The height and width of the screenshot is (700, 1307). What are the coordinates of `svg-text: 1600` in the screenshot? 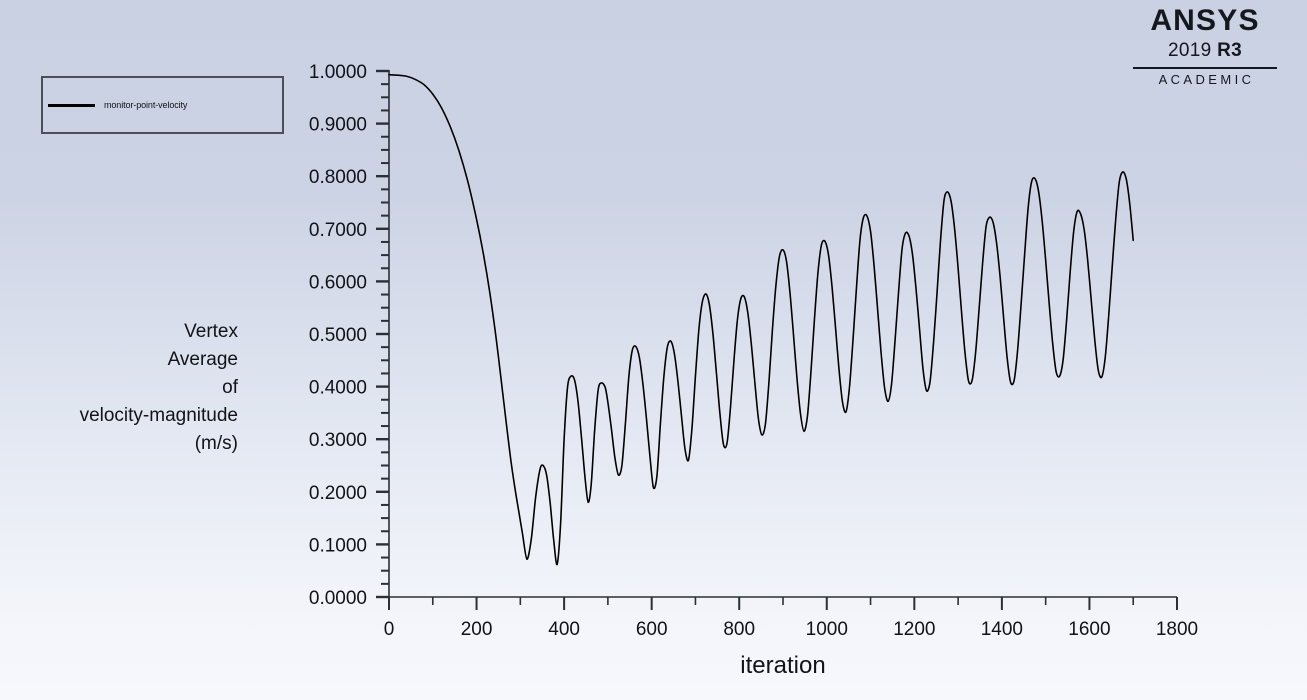 It's located at (1089, 629).